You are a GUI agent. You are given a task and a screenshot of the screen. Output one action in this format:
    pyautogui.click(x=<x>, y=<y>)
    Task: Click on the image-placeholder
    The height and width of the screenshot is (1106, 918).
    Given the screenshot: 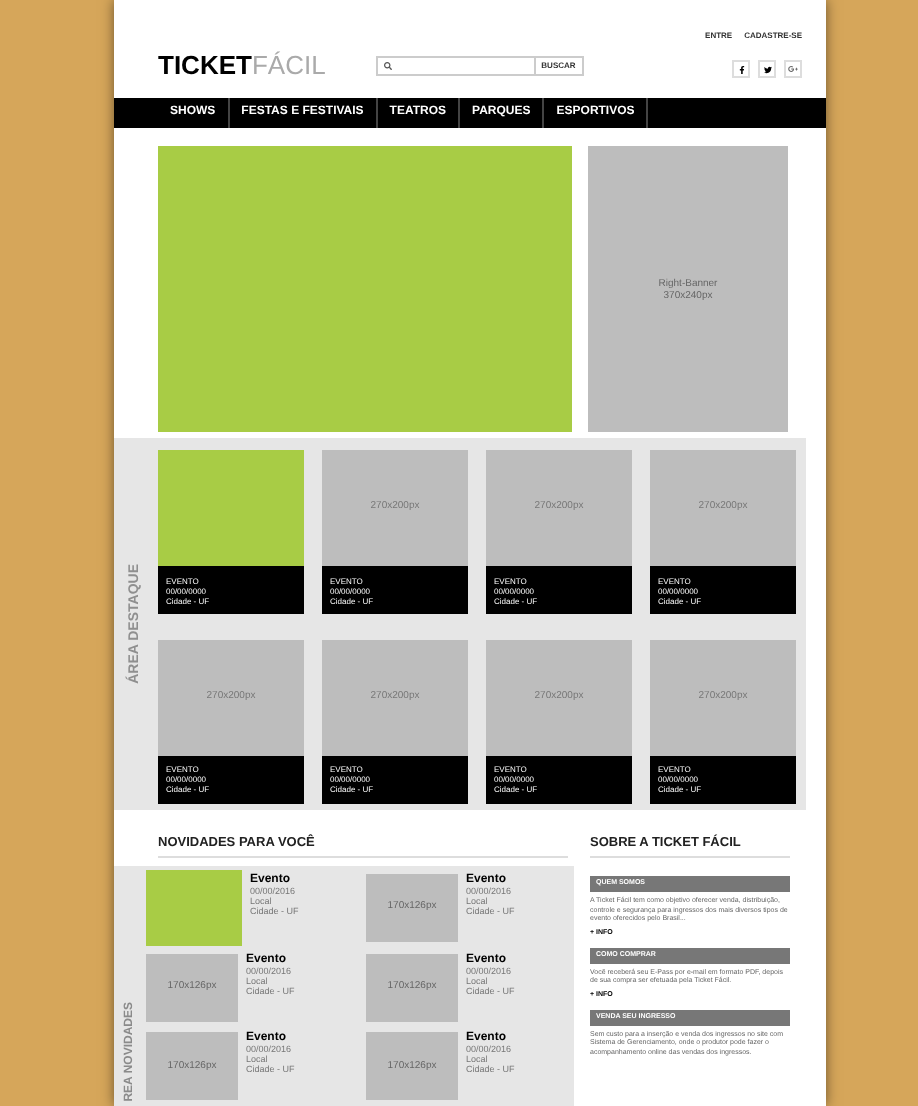 What is the action you would take?
    pyautogui.click(x=194, y=908)
    